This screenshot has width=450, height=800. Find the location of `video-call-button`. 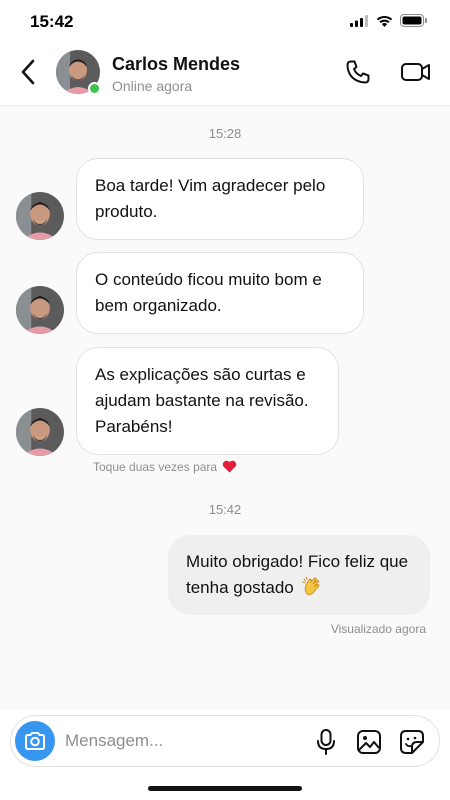

video-call-button is located at coordinates (416, 72).